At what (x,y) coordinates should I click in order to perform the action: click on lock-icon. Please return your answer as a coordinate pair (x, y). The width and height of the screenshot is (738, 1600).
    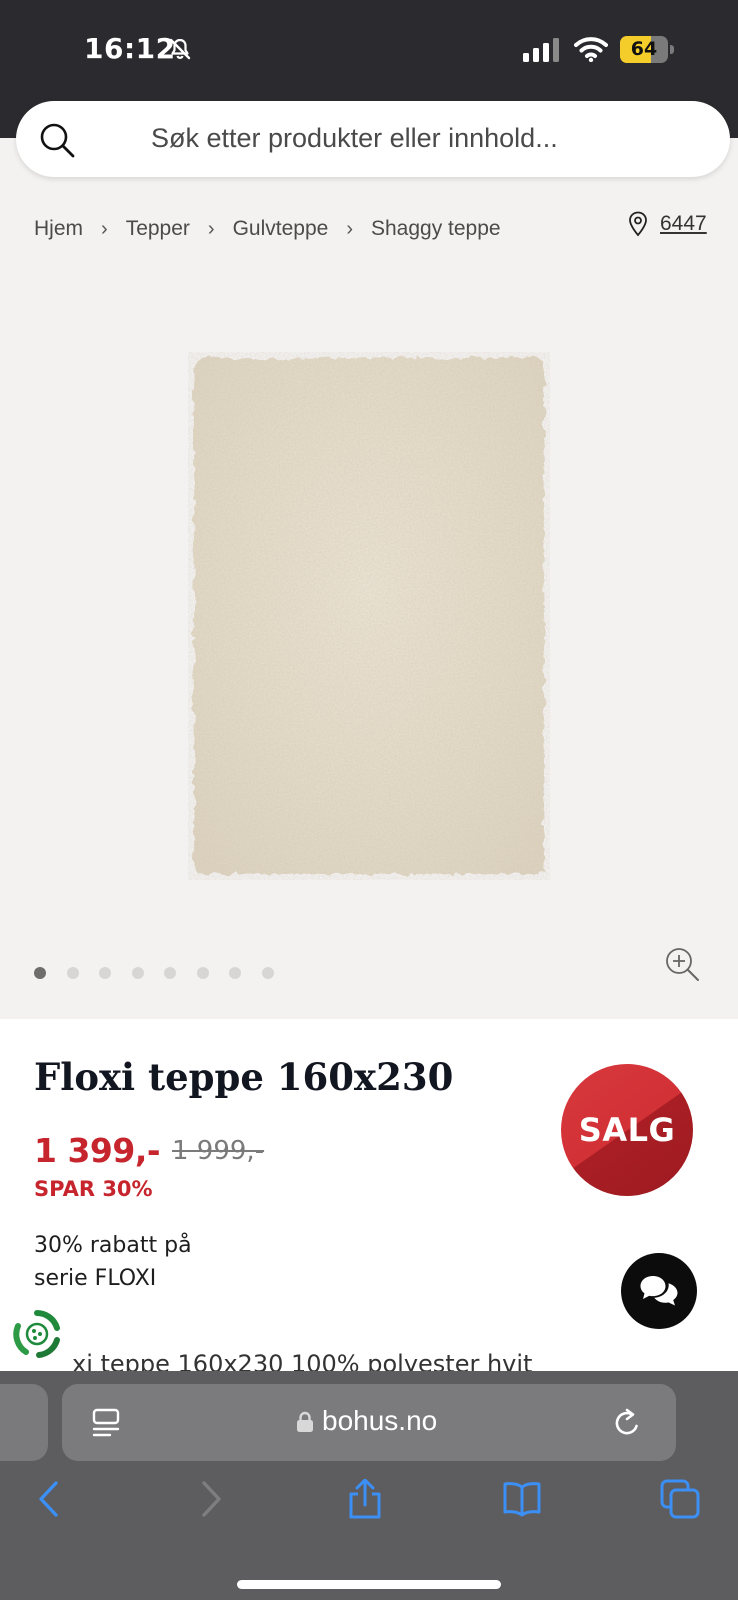
    Looking at the image, I should click on (305, 1421).